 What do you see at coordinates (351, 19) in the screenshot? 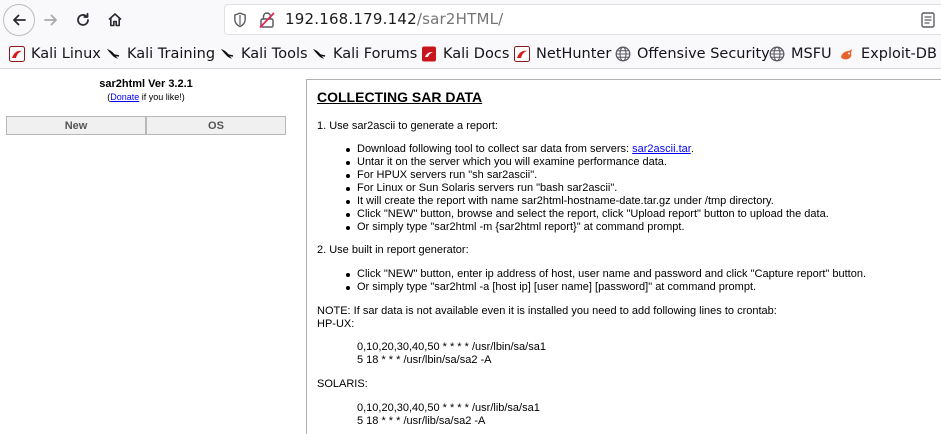
I see `url-host: 192.168.179.142` at bounding box center [351, 19].